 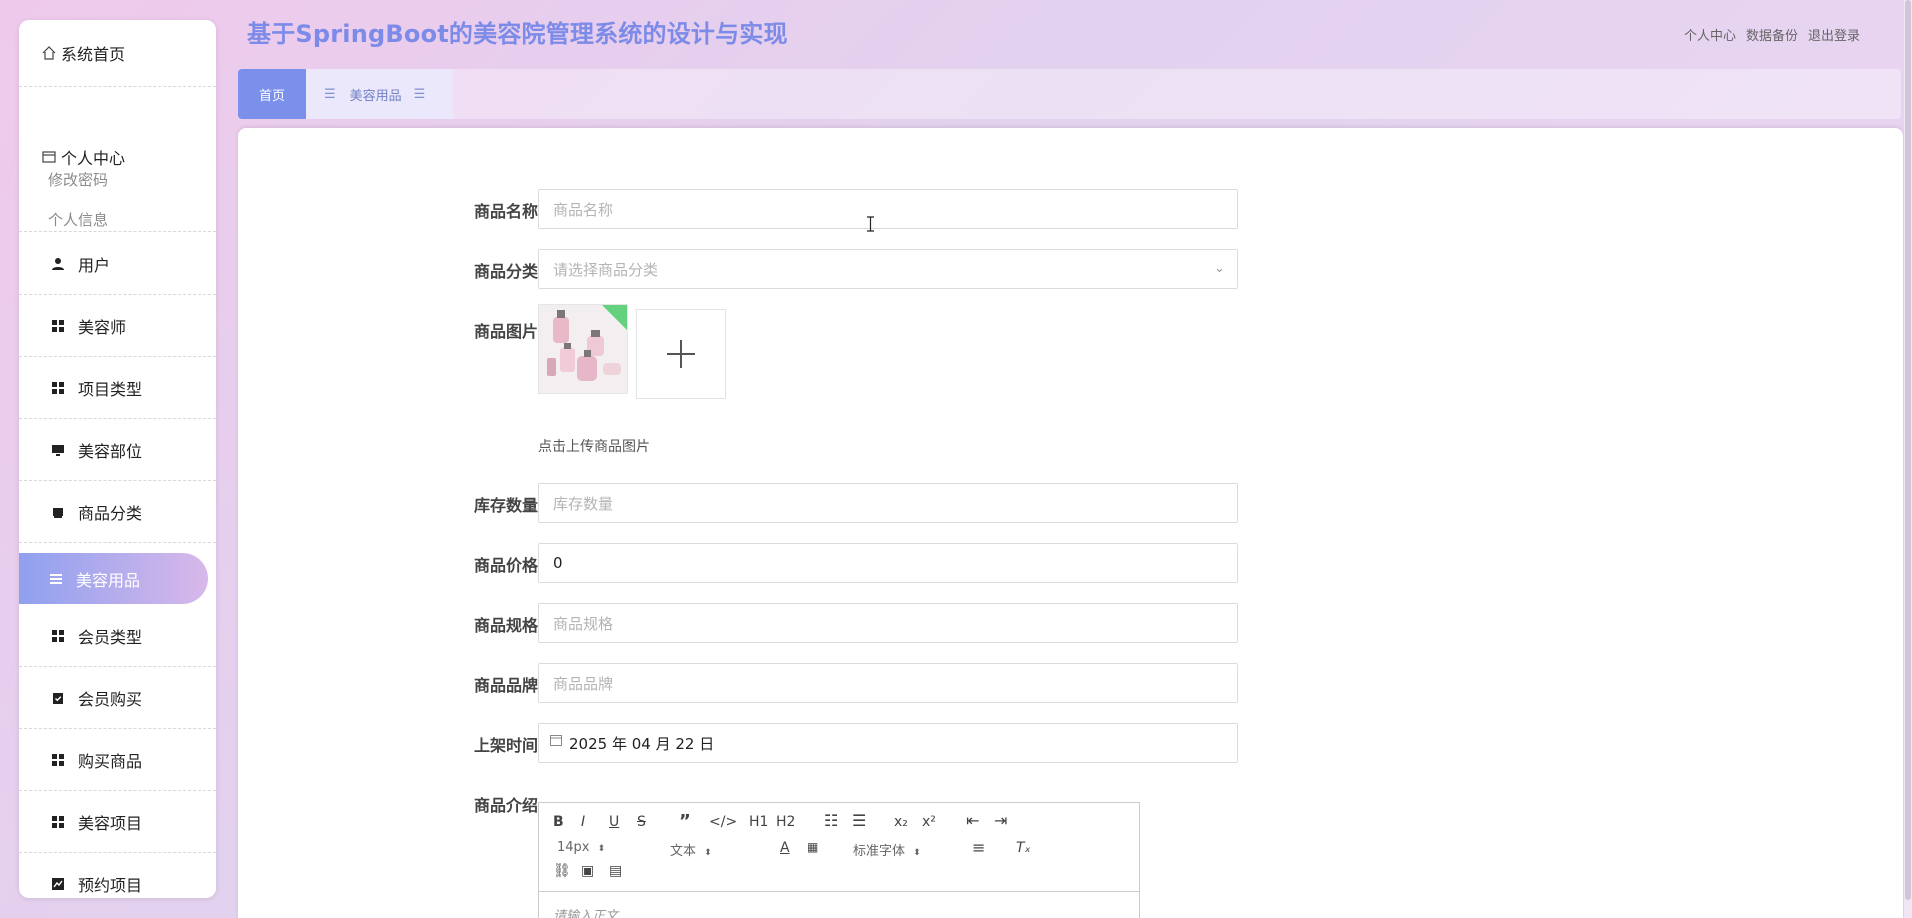 What do you see at coordinates (117, 636) in the screenshot?
I see `sidebar-item-member-types: 会员类型` at bounding box center [117, 636].